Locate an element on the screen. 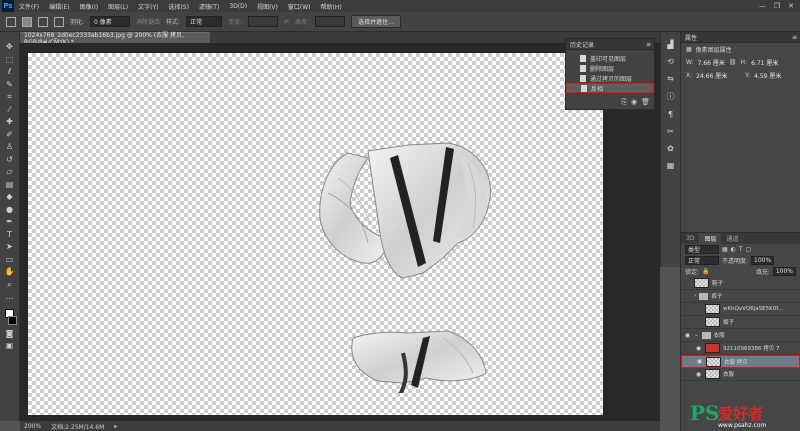  stamp-tool-icon: ♙ is located at coordinates (9, 146).